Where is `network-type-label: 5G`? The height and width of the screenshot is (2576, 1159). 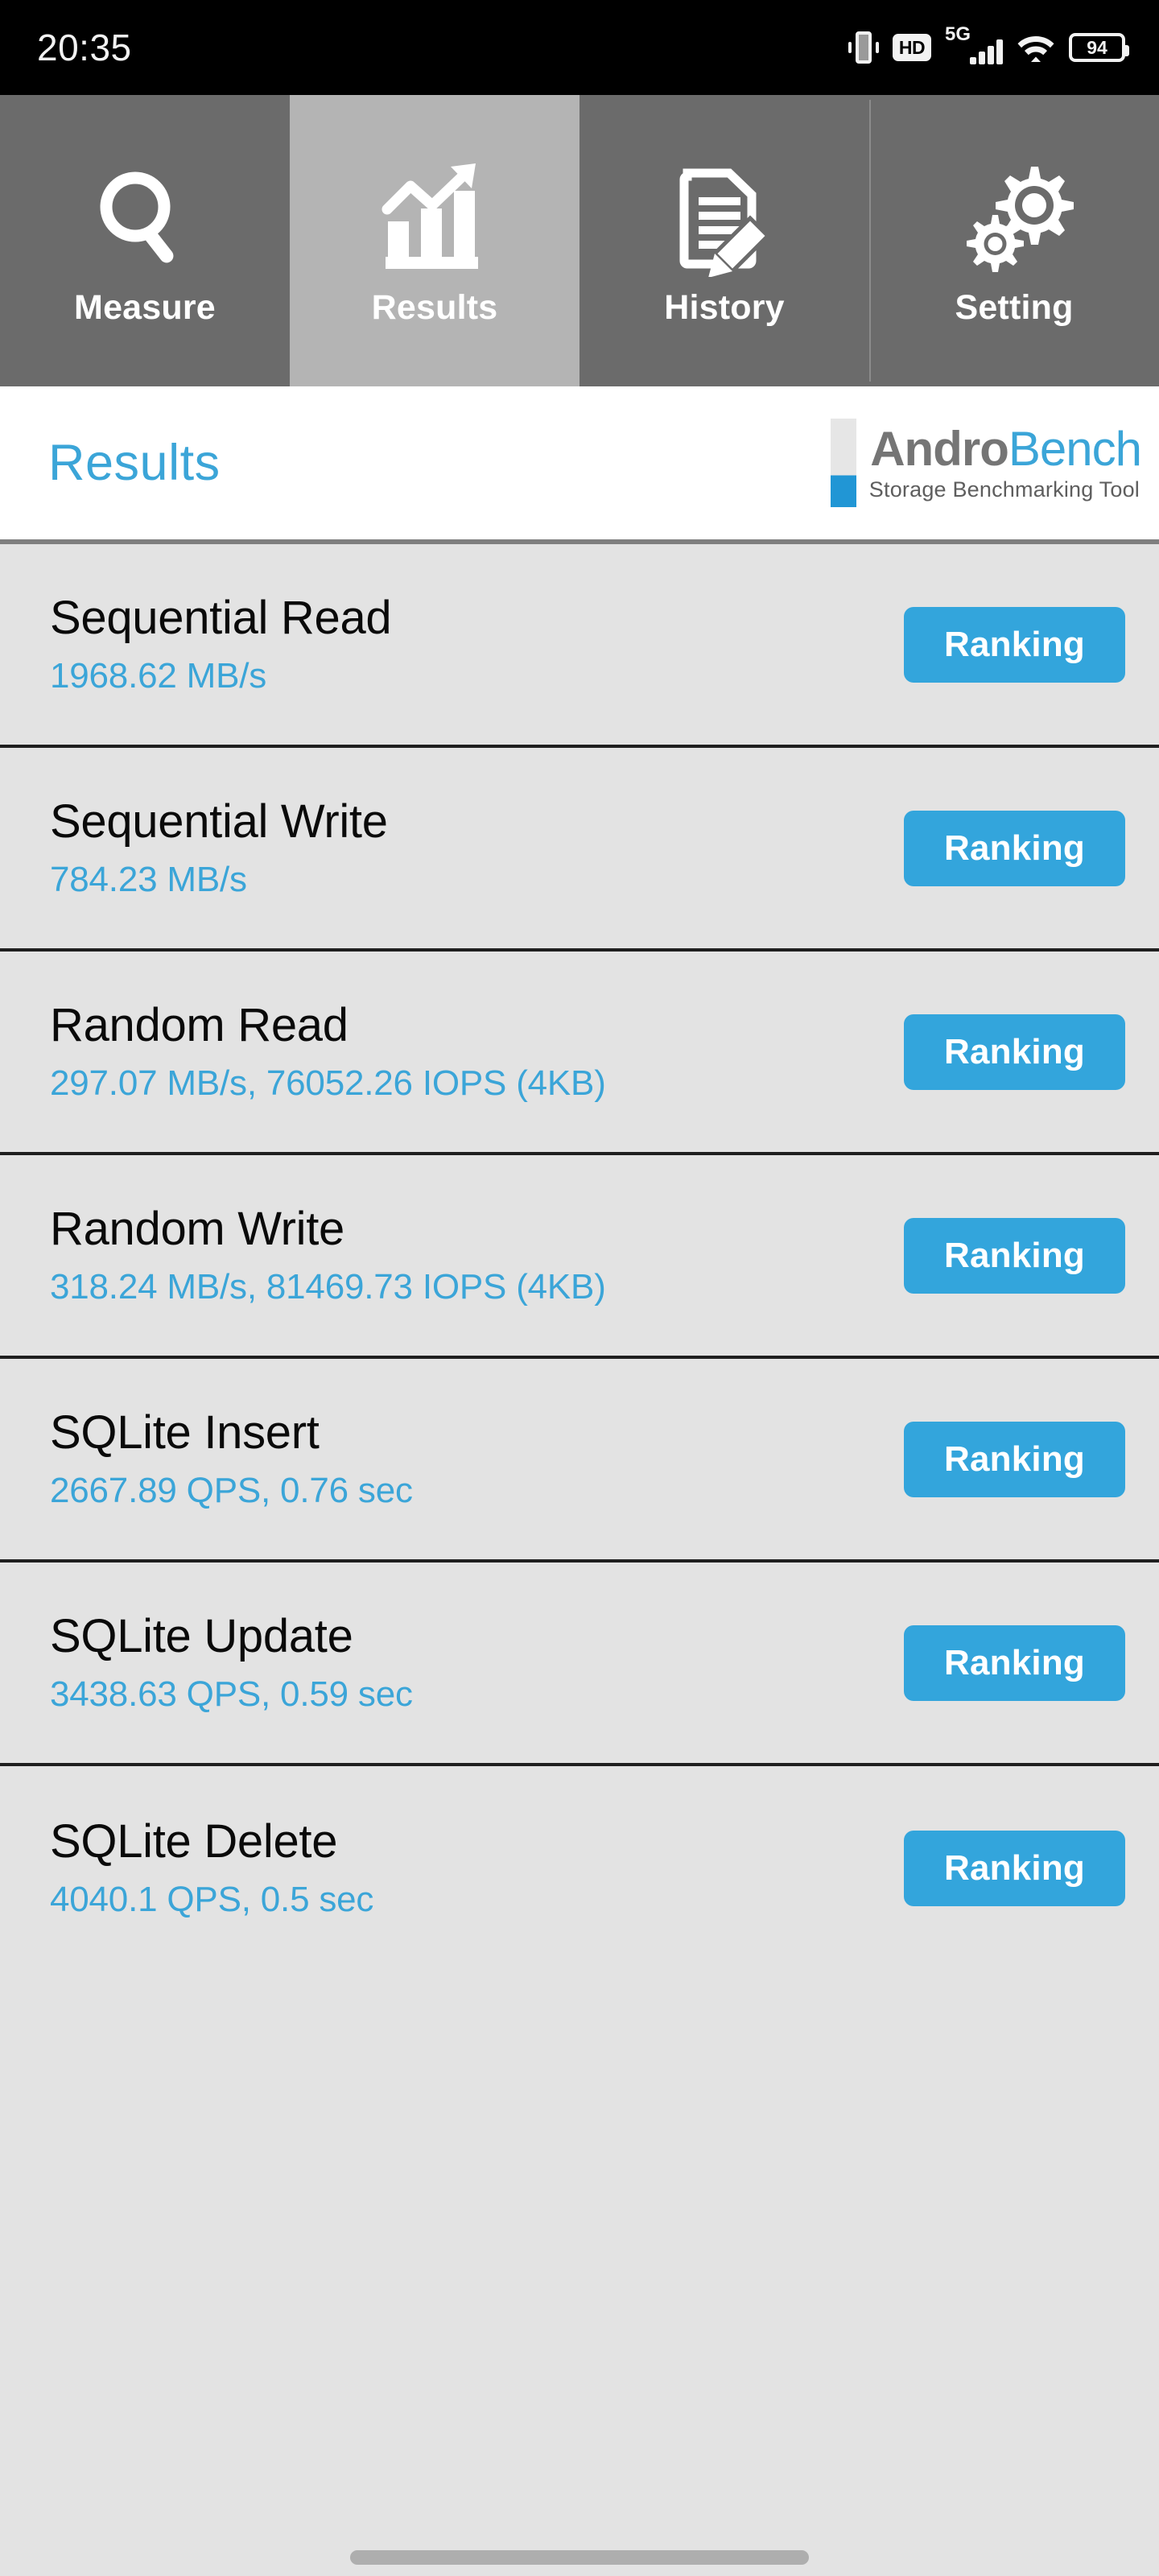
network-type-label: 5G is located at coordinates (958, 34).